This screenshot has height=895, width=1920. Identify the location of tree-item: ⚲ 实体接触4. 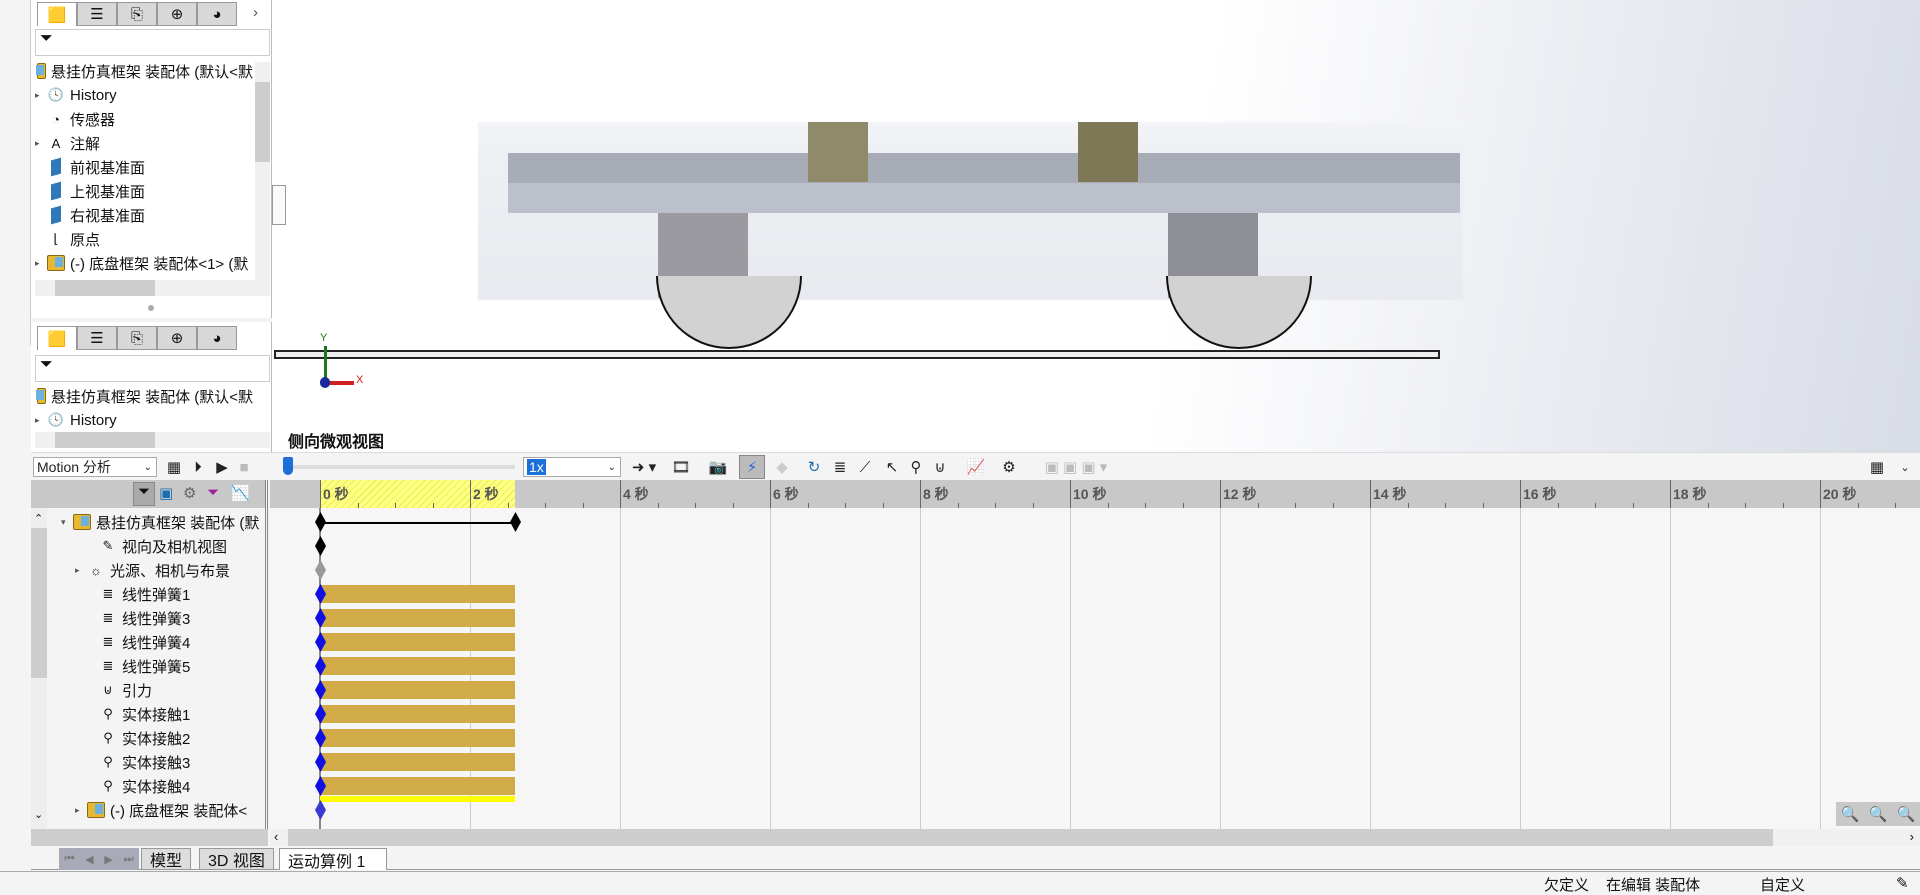
(176, 786).